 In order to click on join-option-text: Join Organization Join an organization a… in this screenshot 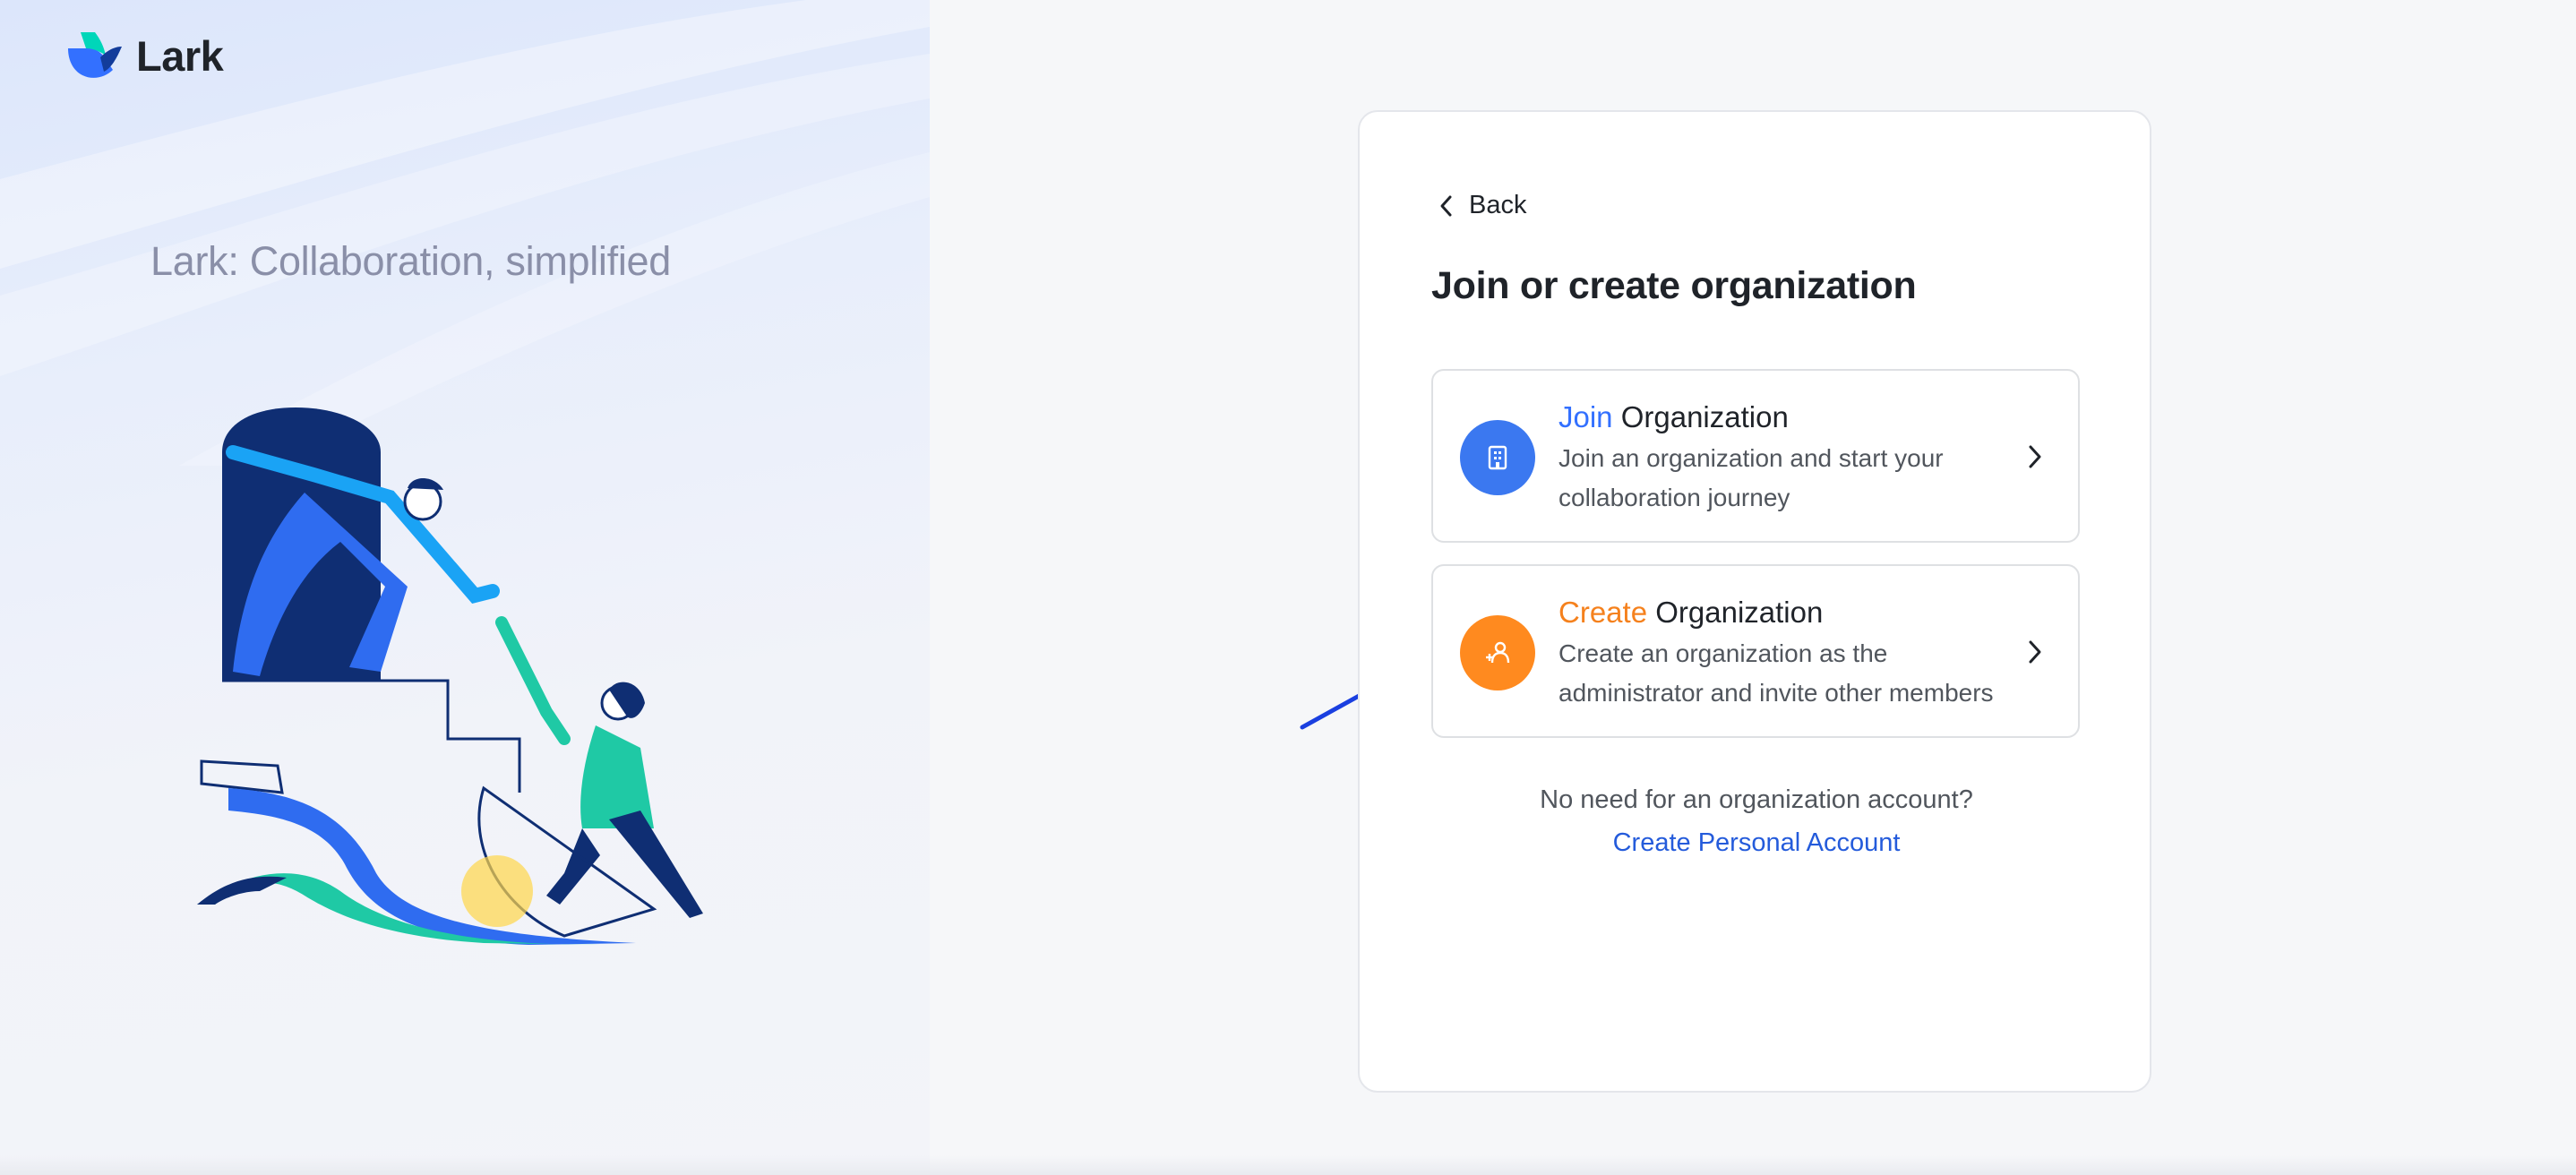, I will do `click(1791, 458)`.